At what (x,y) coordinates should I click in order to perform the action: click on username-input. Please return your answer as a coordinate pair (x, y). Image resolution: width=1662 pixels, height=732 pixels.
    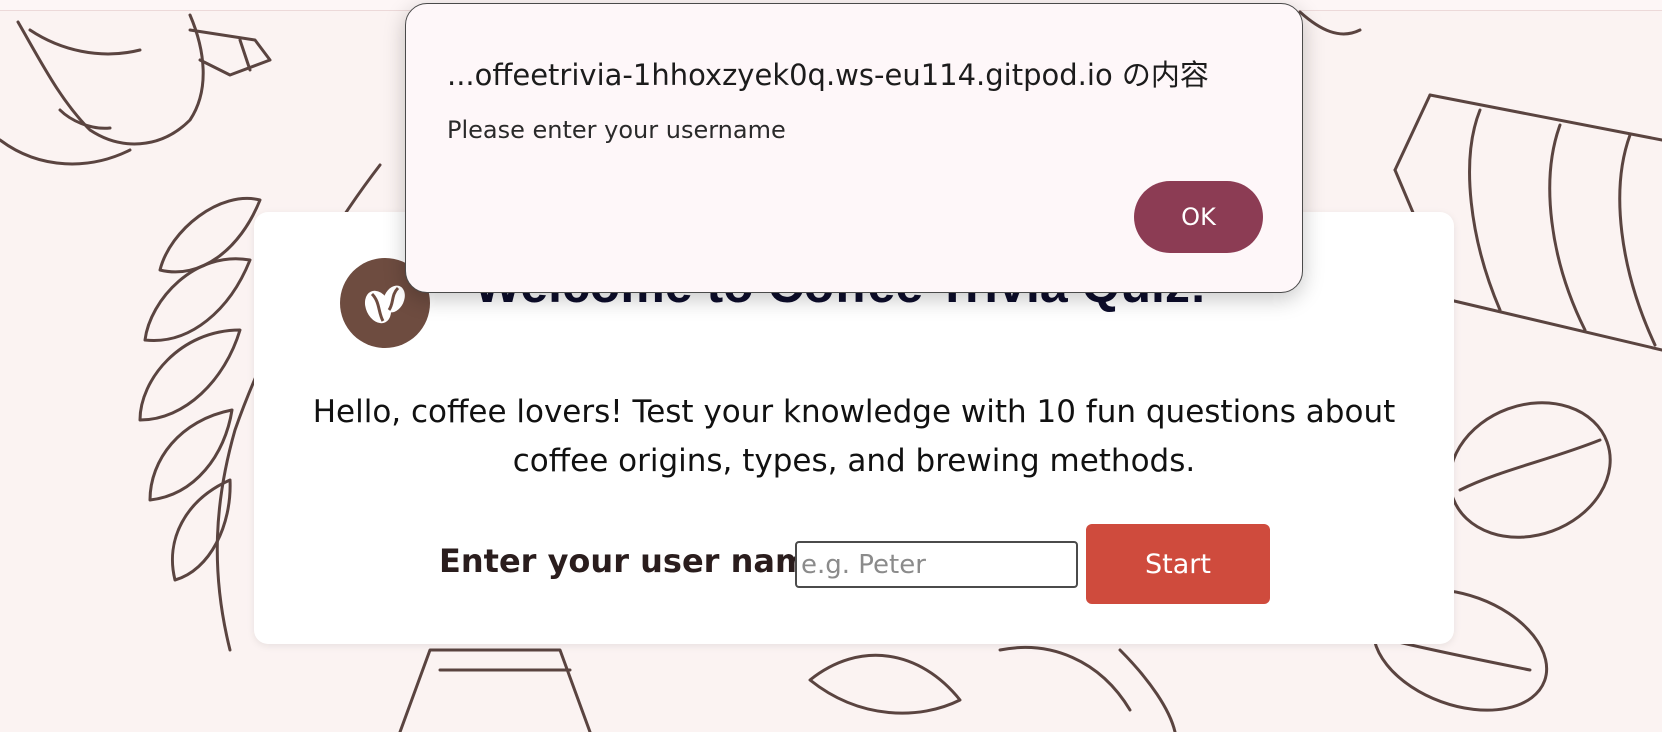
    Looking at the image, I should click on (936, 564).